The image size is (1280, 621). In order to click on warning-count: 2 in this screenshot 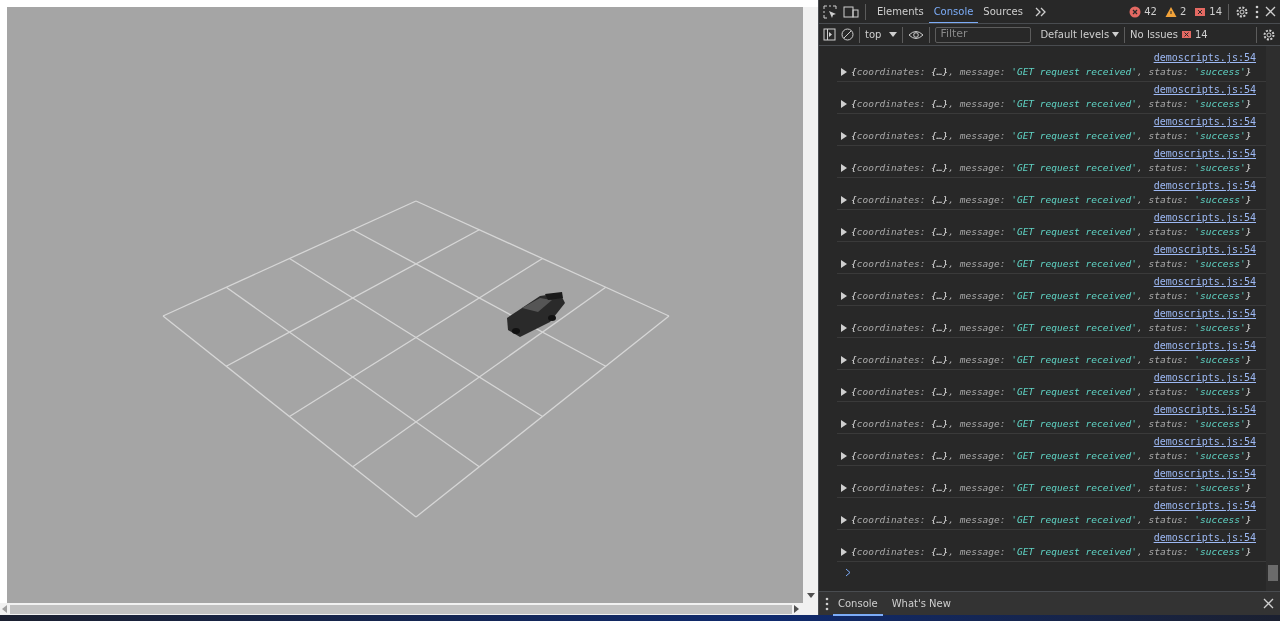, I will do `click(1183, 12)`.